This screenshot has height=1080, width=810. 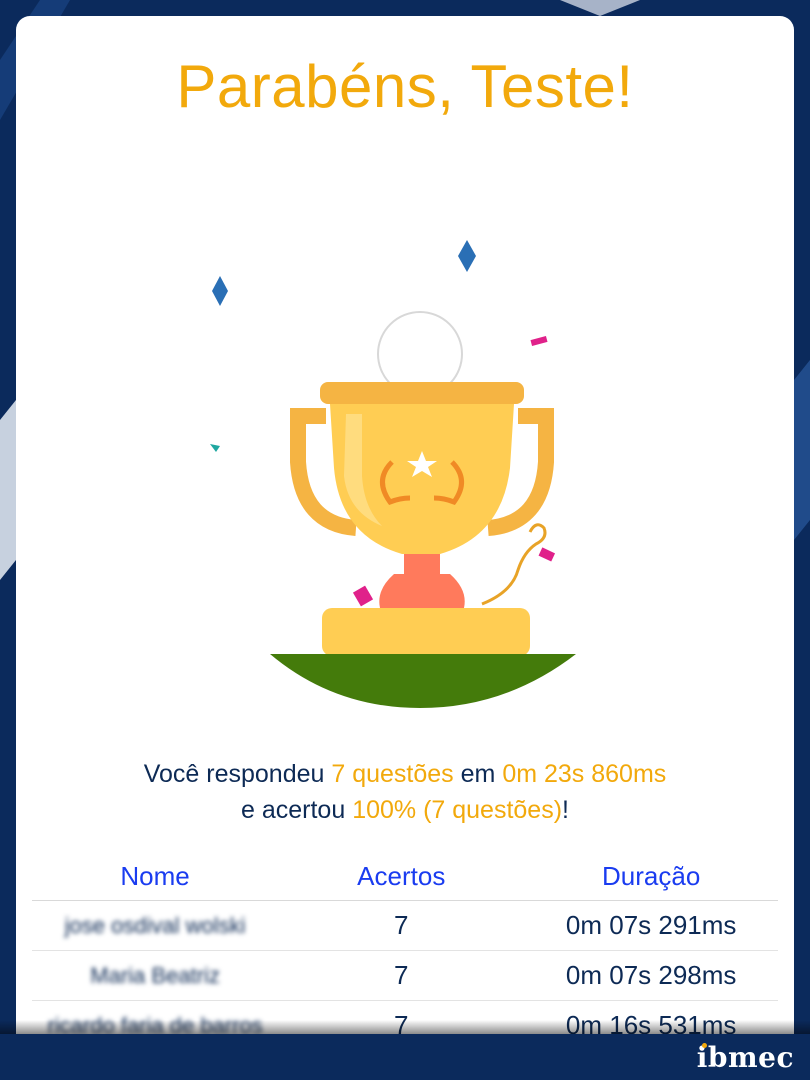 I want to click on table-row: Maria Beatriz 7 0m 07s 298ms, so click(x=405, y=975).